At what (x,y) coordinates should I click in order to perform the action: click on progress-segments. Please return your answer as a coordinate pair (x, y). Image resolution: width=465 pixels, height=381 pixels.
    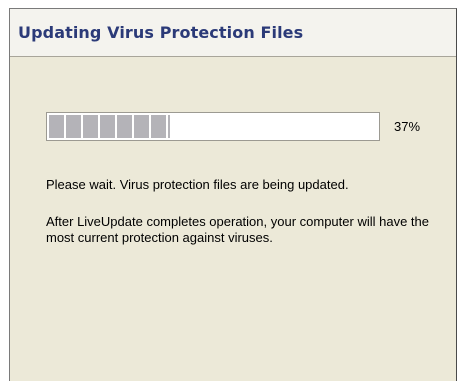
    Looking at the image, I should click on (109, 126).